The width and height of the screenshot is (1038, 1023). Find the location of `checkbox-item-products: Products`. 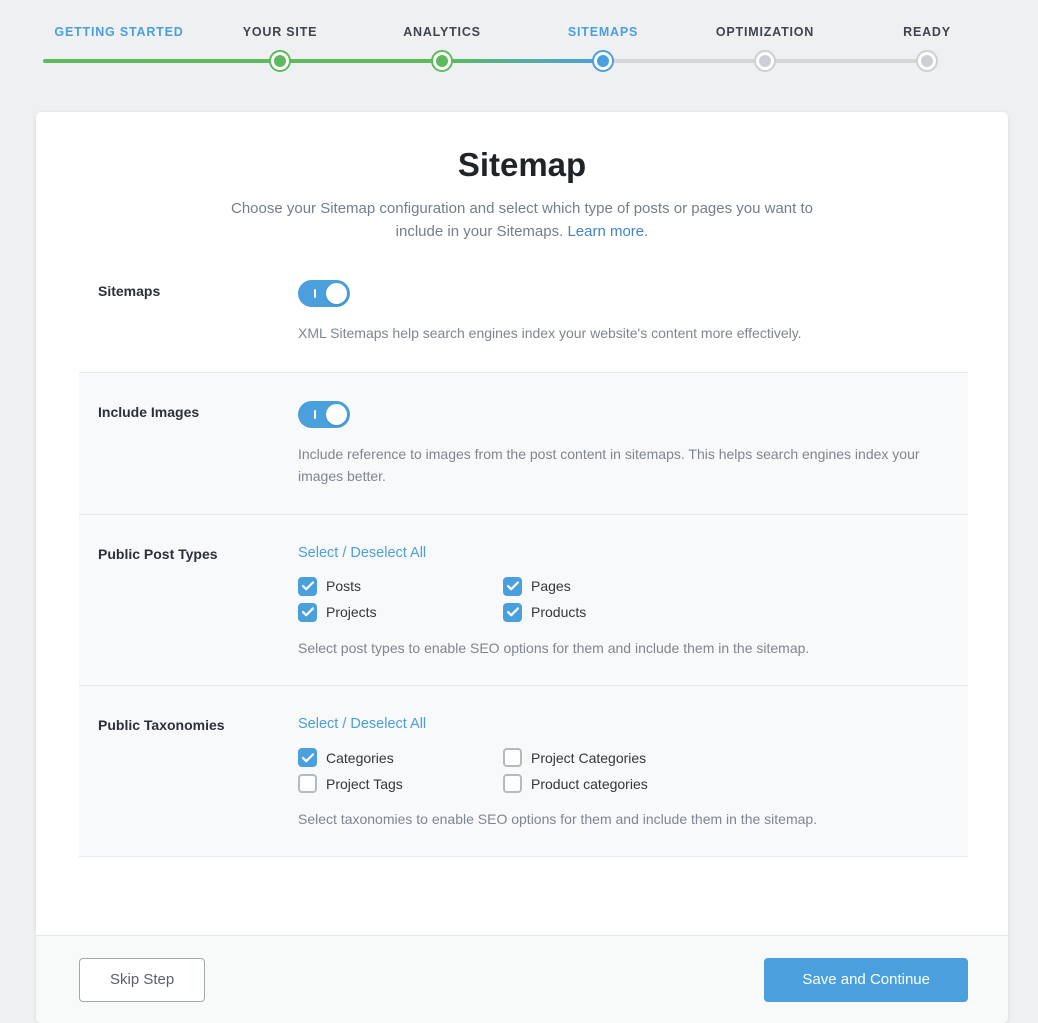

checkbox-item-products: Products is located at coordinates (545, 612).